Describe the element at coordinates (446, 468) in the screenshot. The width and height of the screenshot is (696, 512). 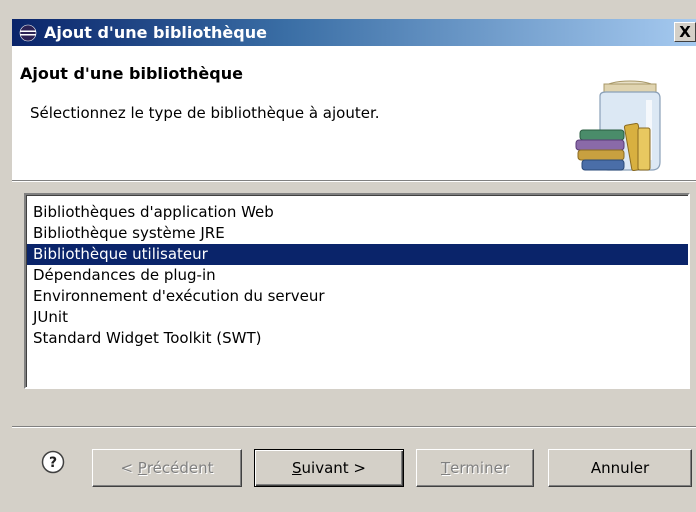
I see `finish-mnemonic: T` at that location.